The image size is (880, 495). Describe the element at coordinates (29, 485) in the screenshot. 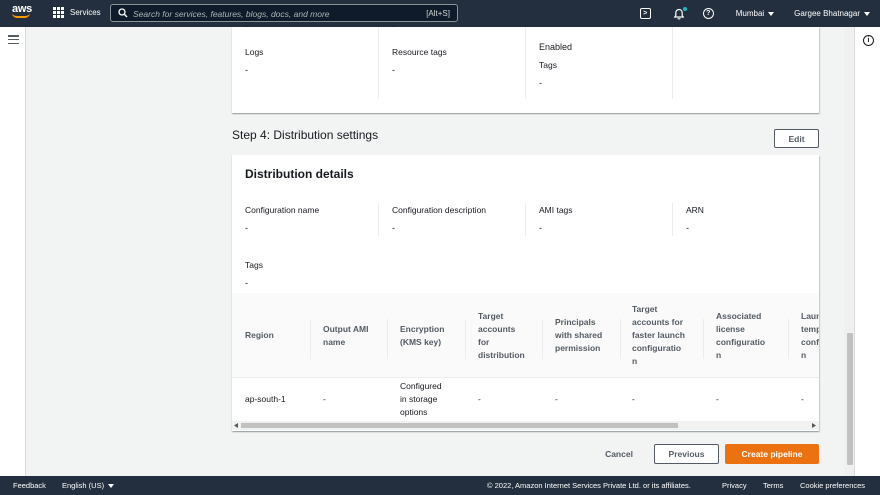

I see `feedback-link: Feedback` at that location.